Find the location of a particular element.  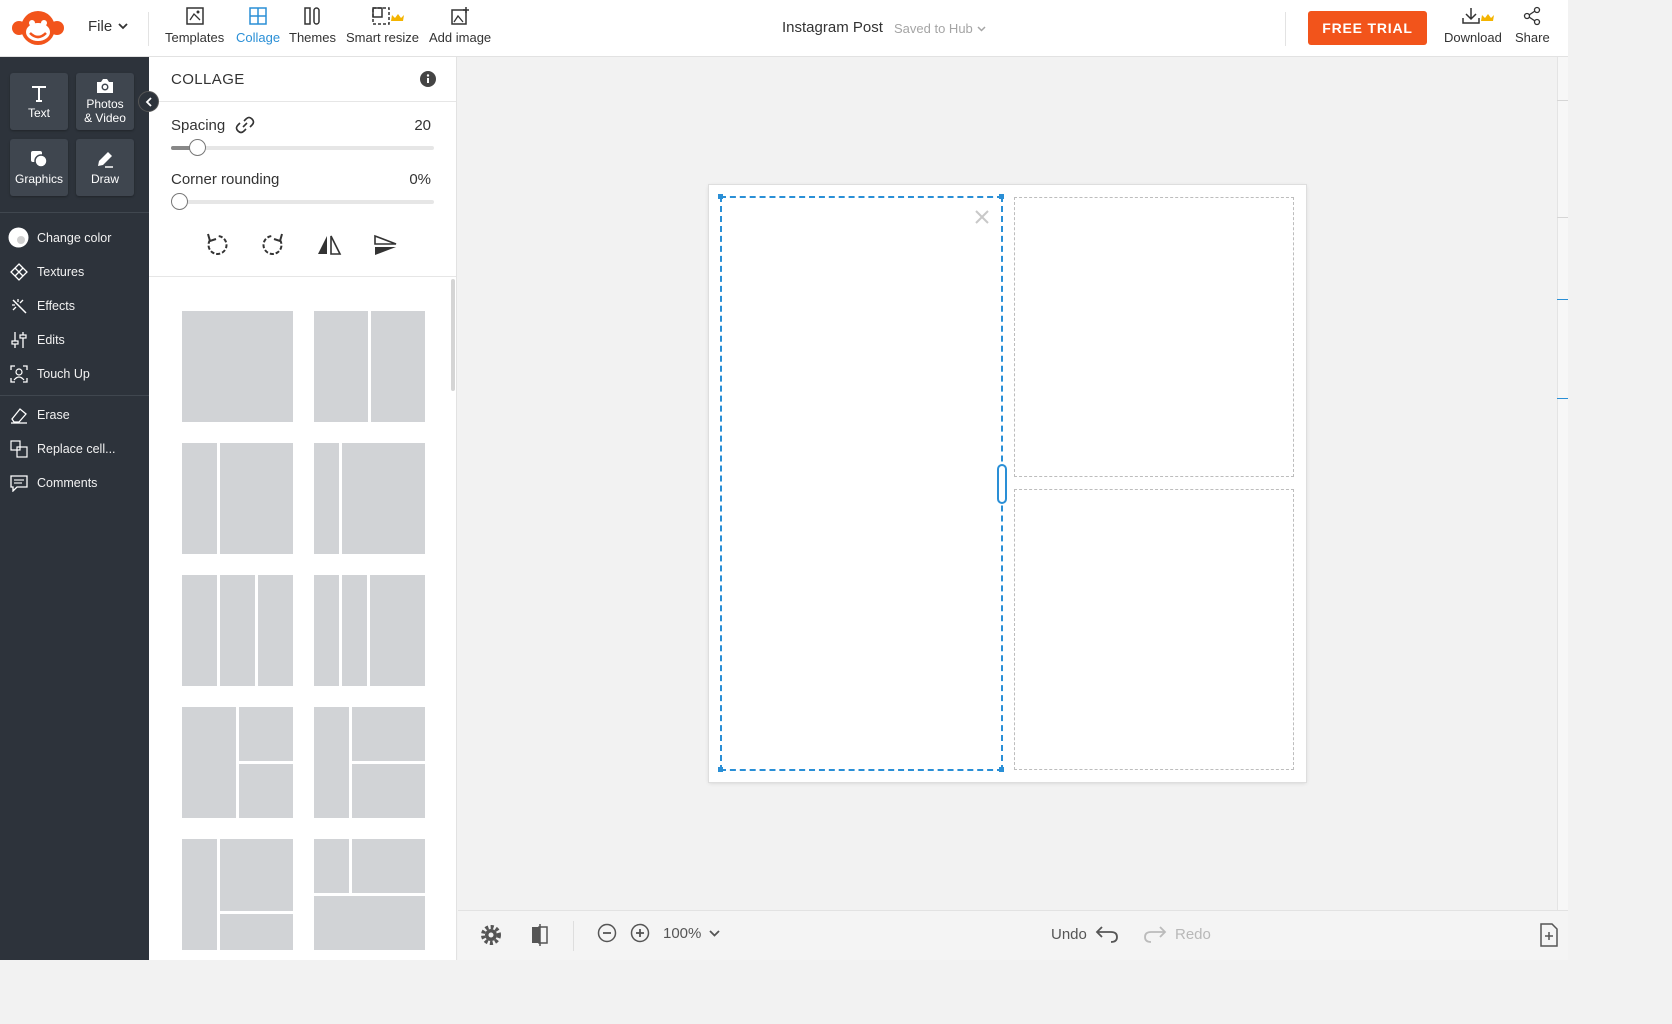

collage-icon is located at coordinates (258, 16).